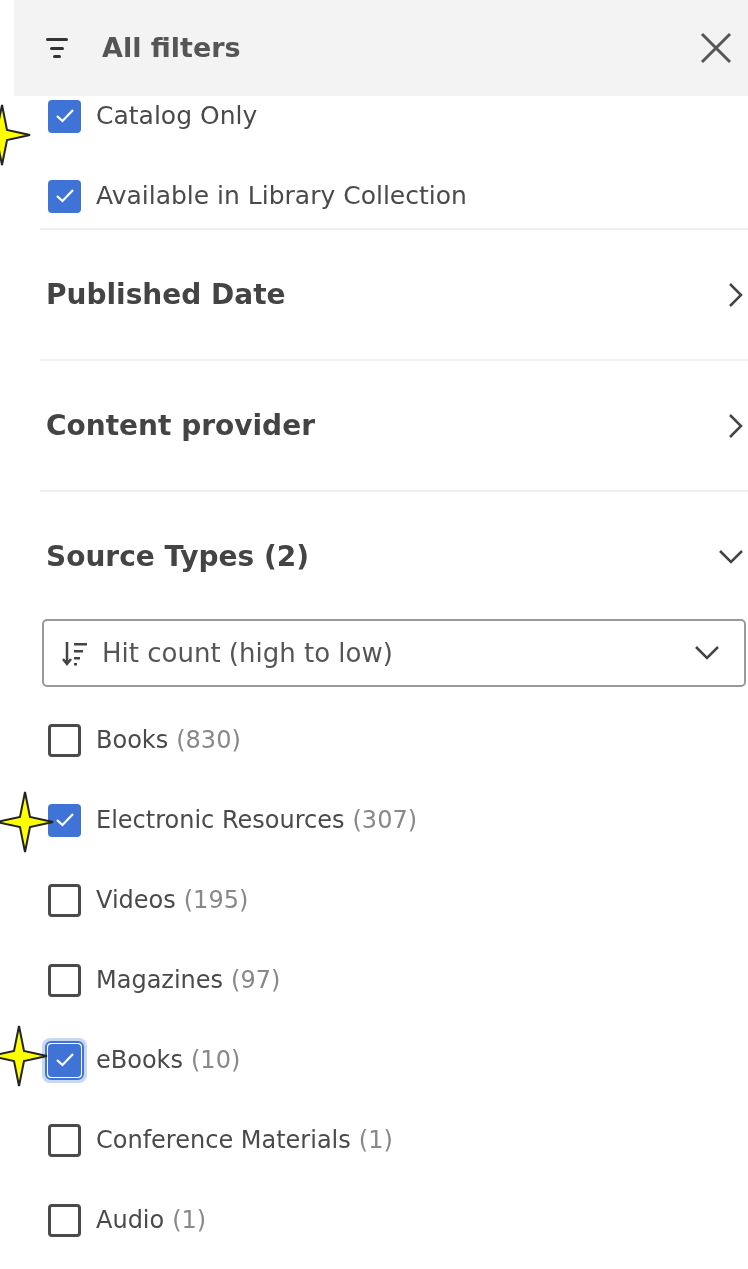  What do you see at coordinates (132, 740) in the screenshot?
I see `source-type-label: Books` at bounding box center [132, 740].